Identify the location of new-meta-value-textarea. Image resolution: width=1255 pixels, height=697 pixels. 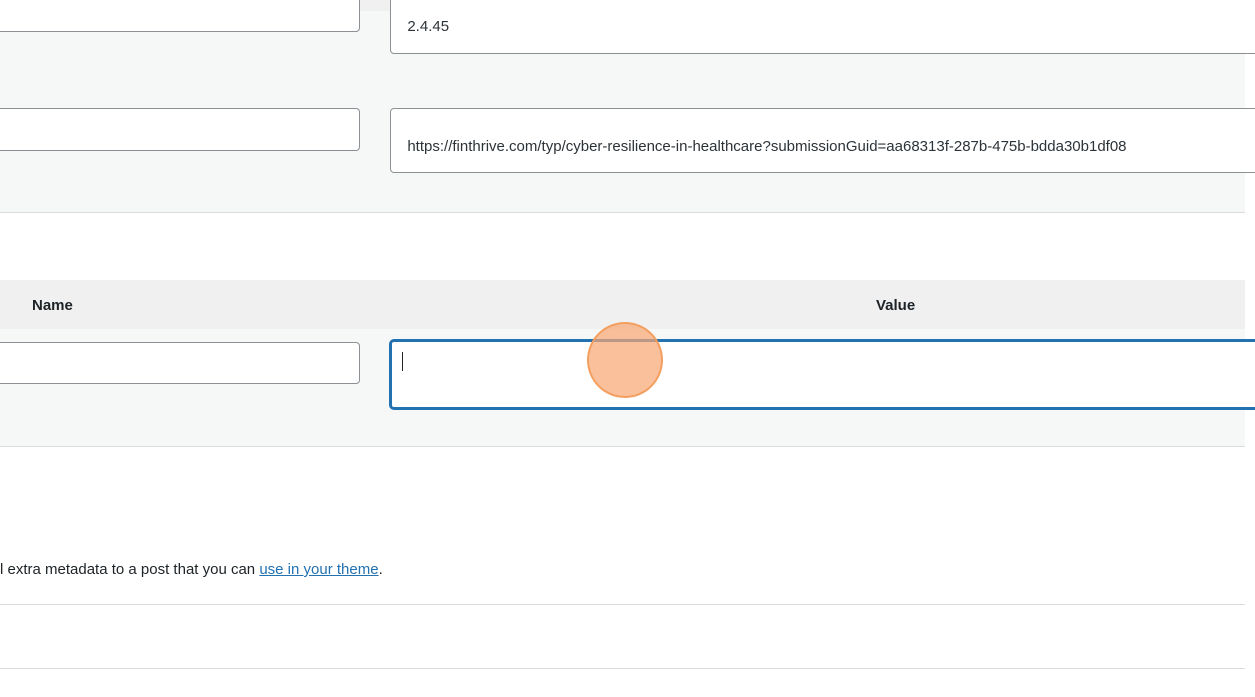
(822, 374).